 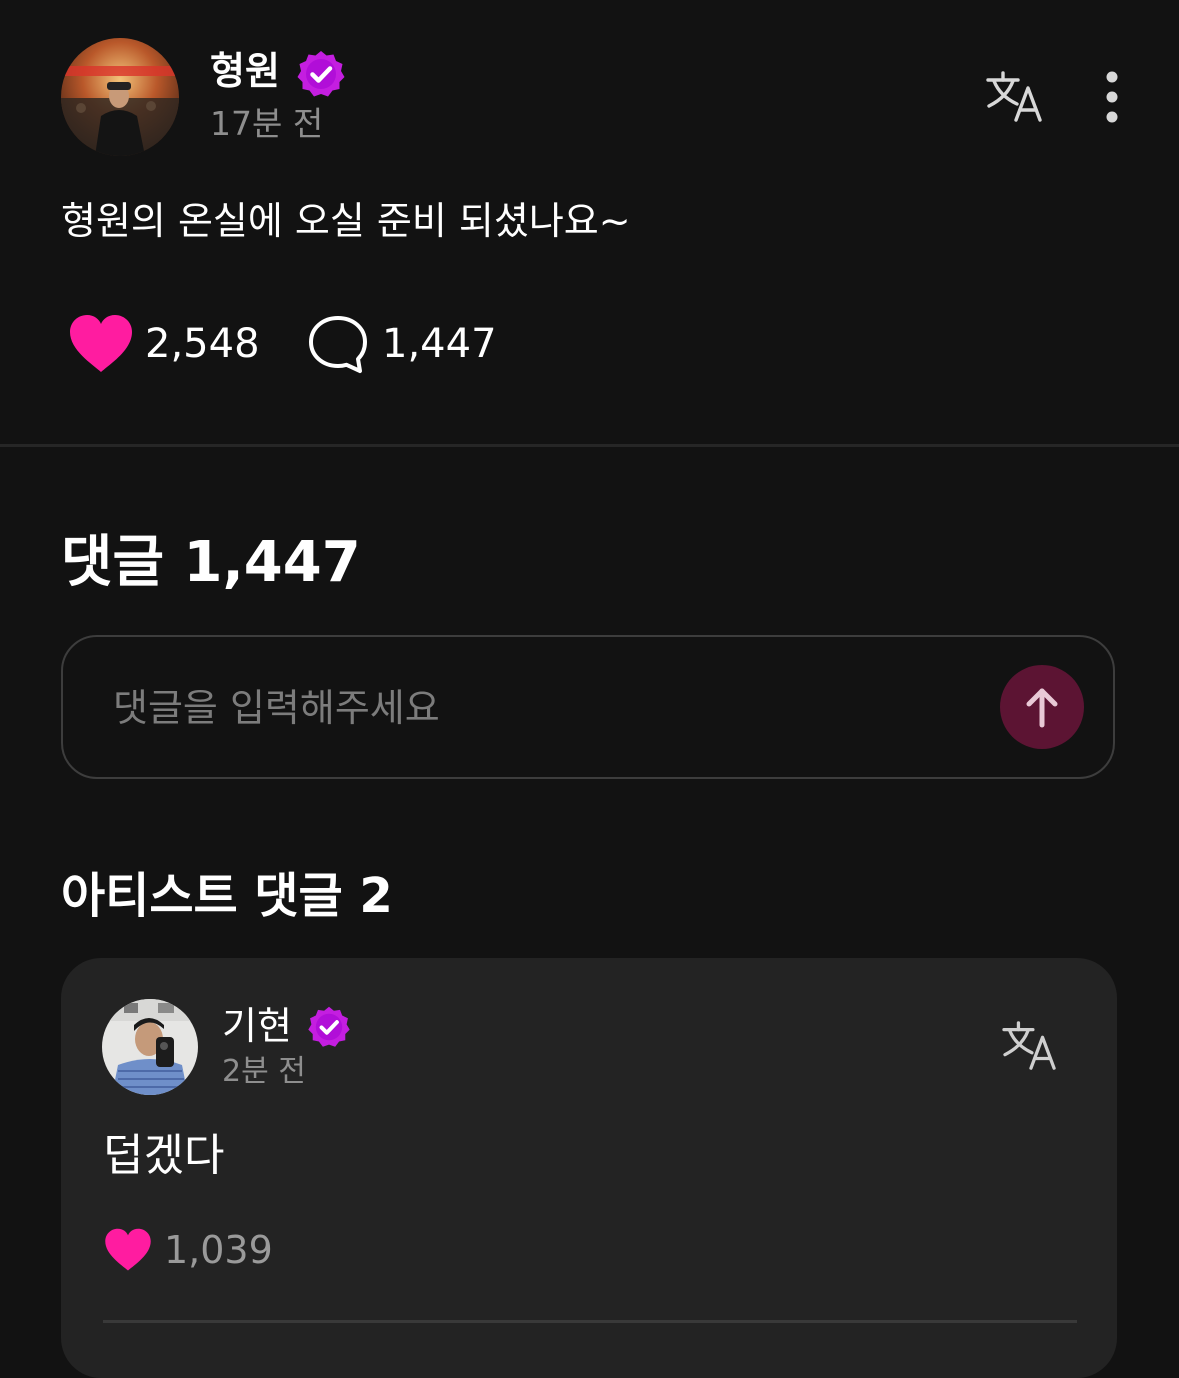 I want to click on like-count: 2,548, so click(x=202, y=344).